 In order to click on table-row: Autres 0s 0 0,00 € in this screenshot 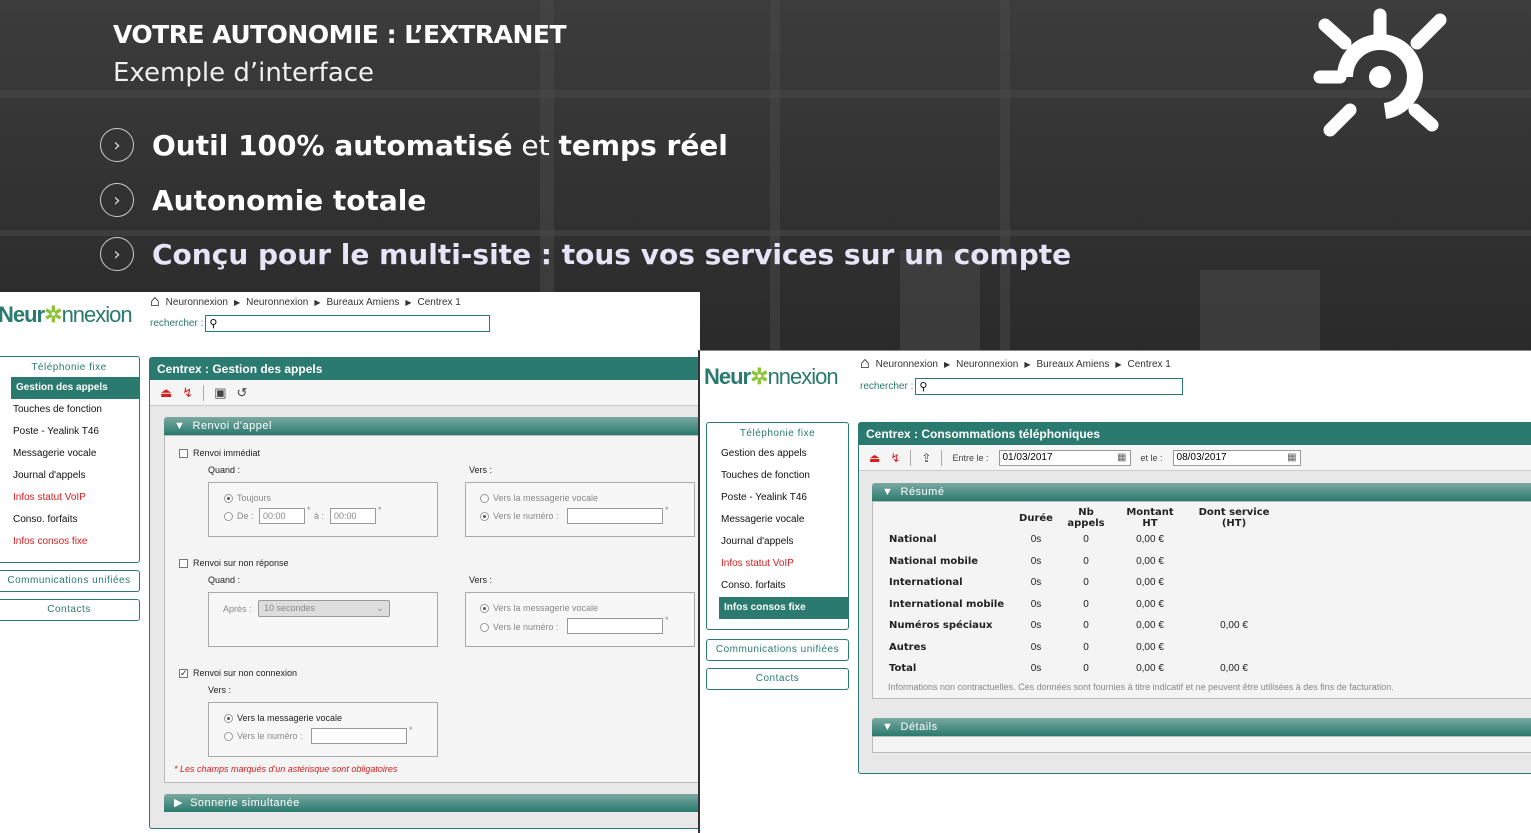, I will do `click(1085, 648)`.